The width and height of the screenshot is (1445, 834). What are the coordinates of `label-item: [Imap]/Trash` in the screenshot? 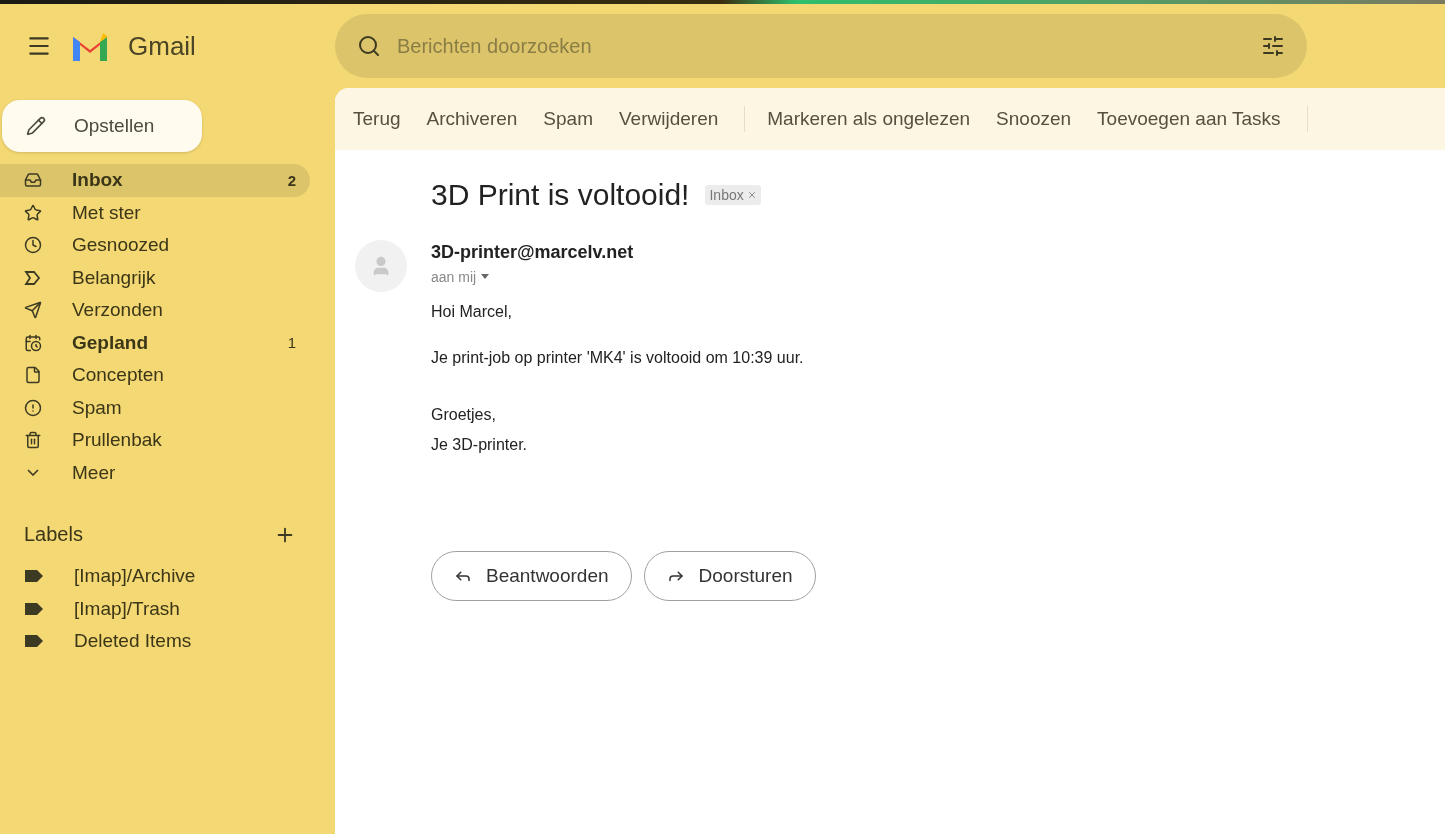 It's located at (155, 608).